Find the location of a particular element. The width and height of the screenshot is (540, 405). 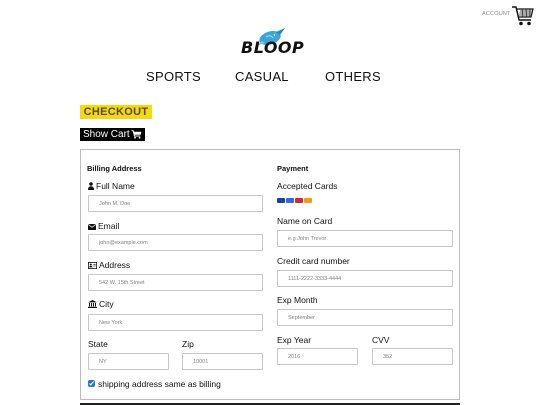

name-on-card-input is located at coordinates (365, 238).